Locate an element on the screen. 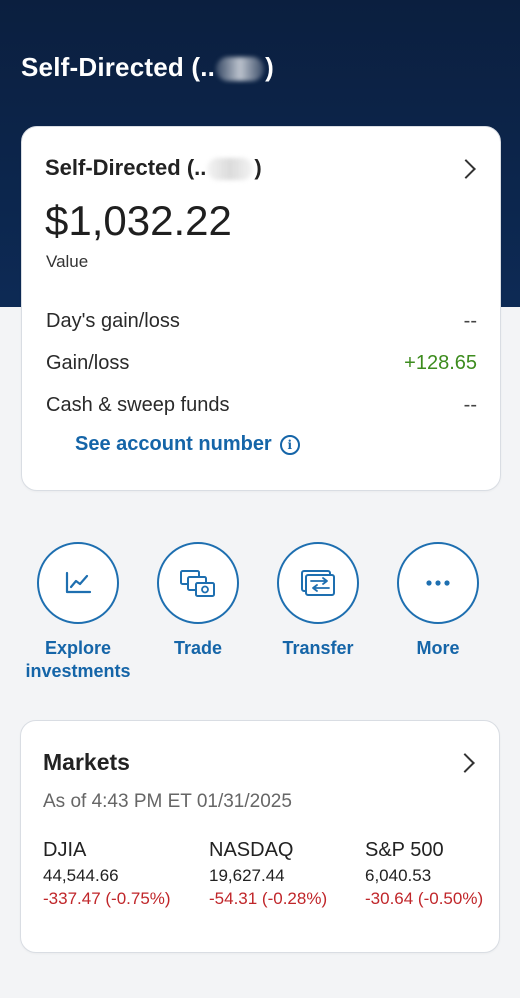  index-change: -54.31 (-0.28%) is located at coordinates (268, 898).